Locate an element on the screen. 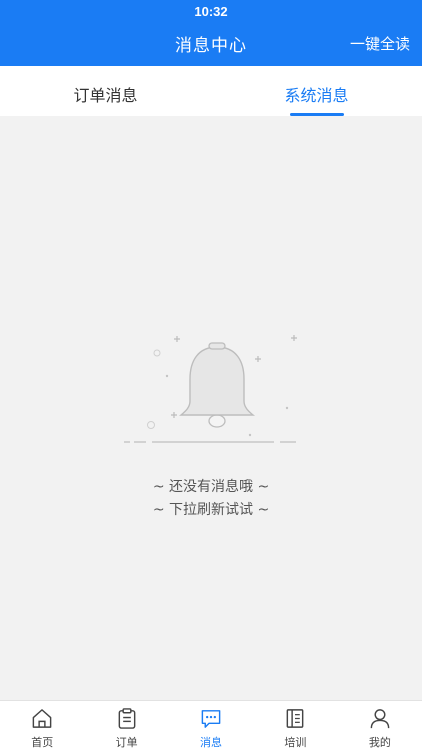  message-tabs: 订单消息 系统消息 is located at coordinates (211, 91).